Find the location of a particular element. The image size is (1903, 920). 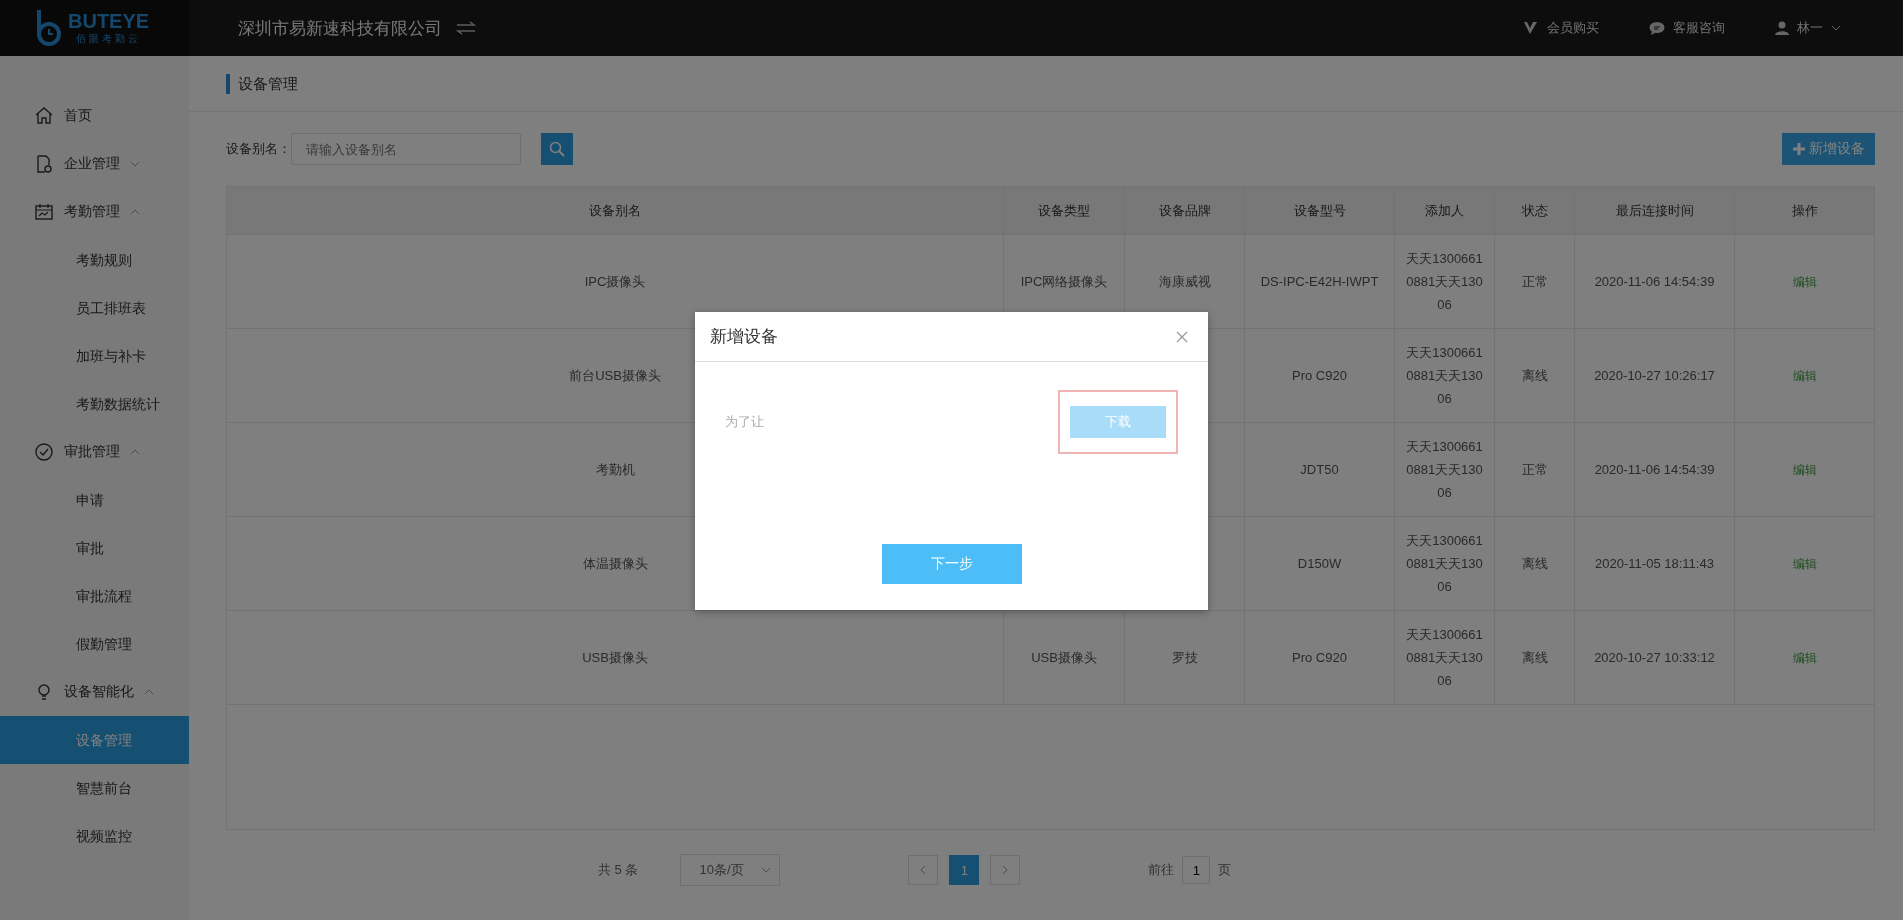

column-header: 设备类型 is located at coordinates (1064, 210).